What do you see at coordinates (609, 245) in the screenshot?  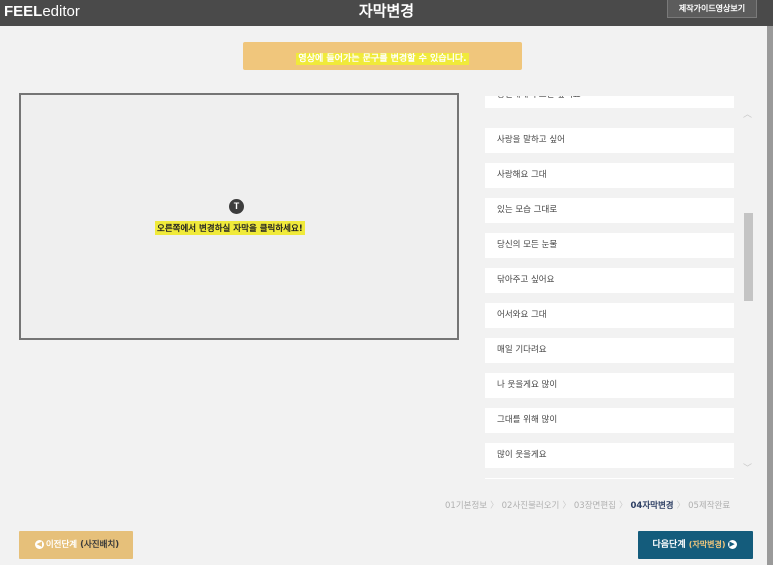 I see `subtitle-item: 당신의 모든 눈물` at bounding box center [609, 245].